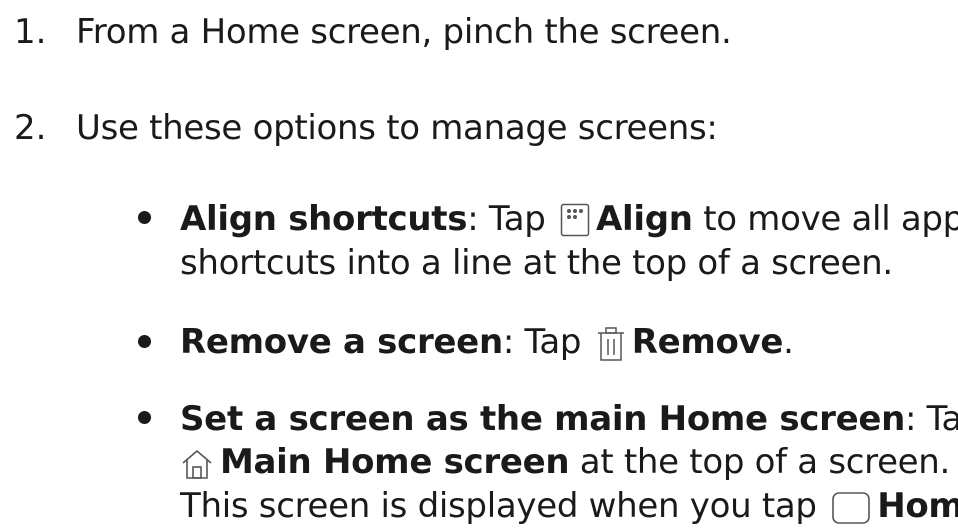 This screenshot has width=958, height=530. I want to click on home-action: Home, so click(917, 506).